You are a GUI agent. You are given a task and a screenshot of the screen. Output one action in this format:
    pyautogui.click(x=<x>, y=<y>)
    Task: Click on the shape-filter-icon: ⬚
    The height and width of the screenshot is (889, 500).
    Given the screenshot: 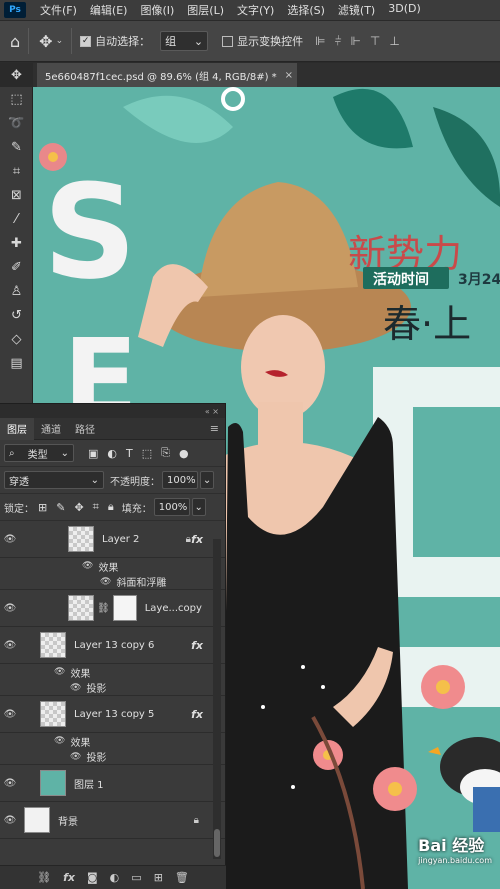 What is the action you would take?
    pyautogui.click(x=147, y=453)
    